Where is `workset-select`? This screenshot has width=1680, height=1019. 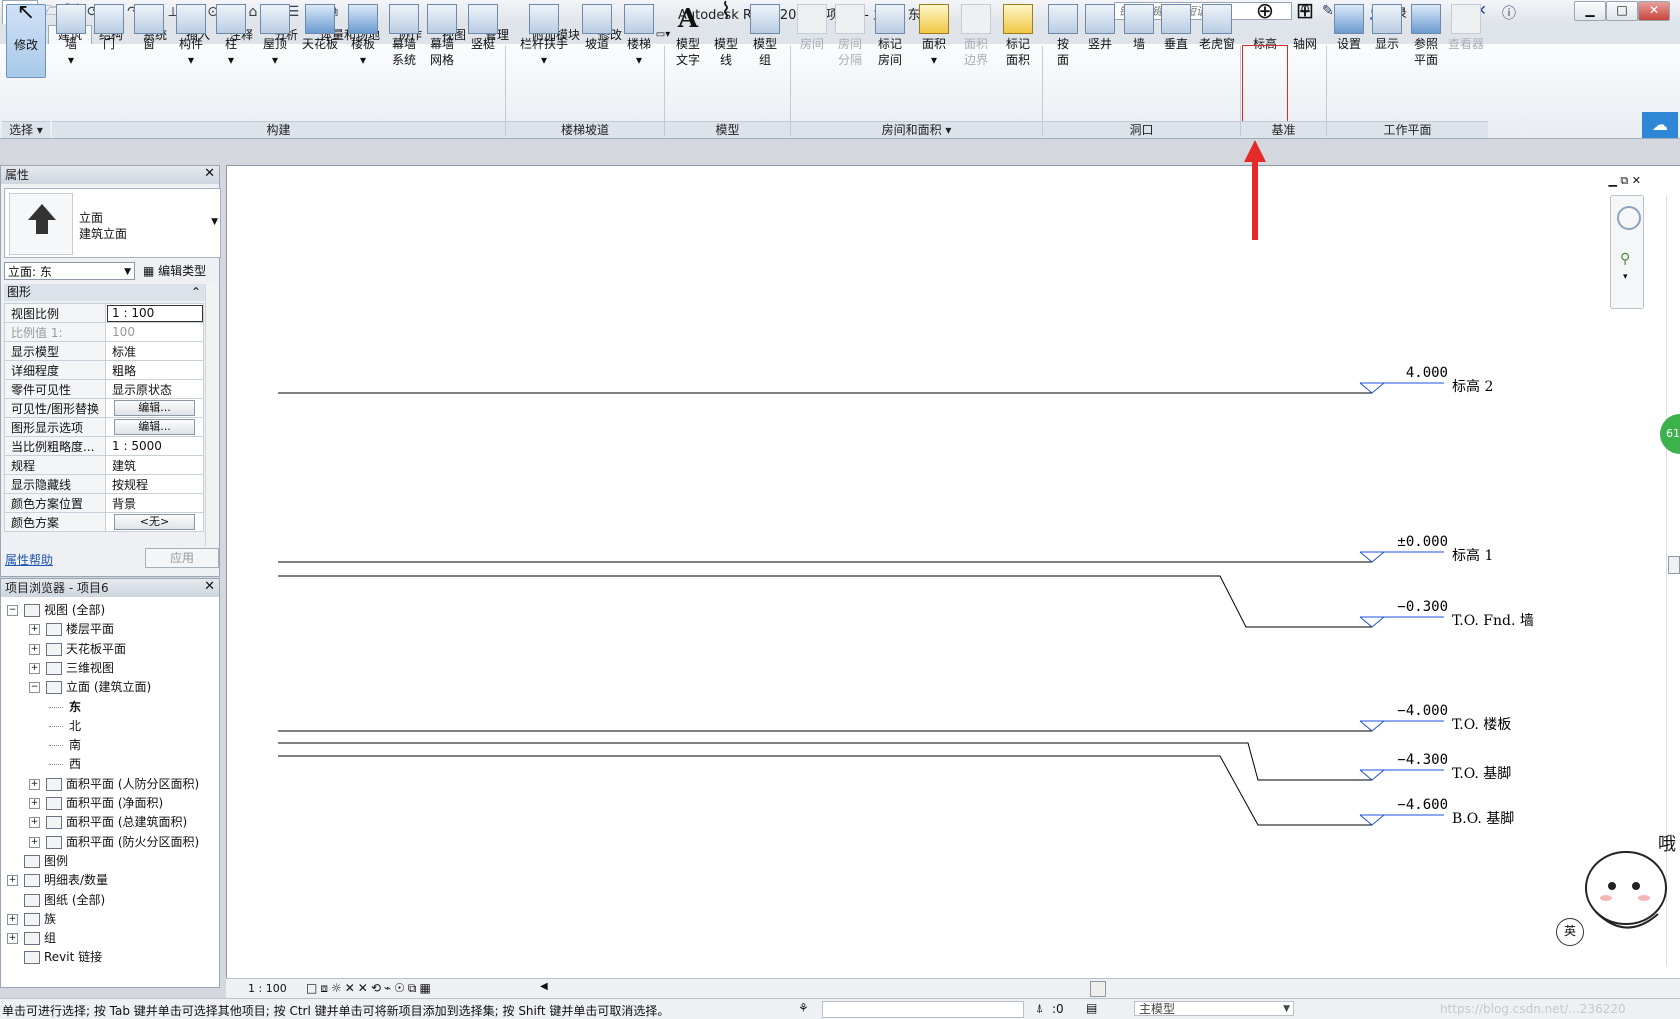
workset-select is located at coordinates (923, 1009).